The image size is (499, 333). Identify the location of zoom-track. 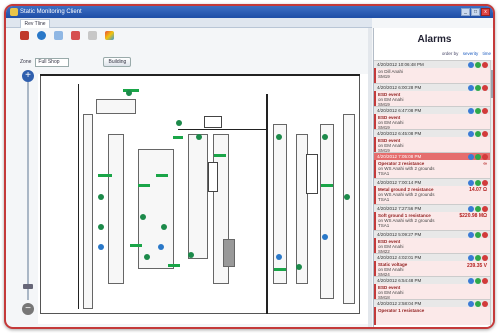
(28, 191).